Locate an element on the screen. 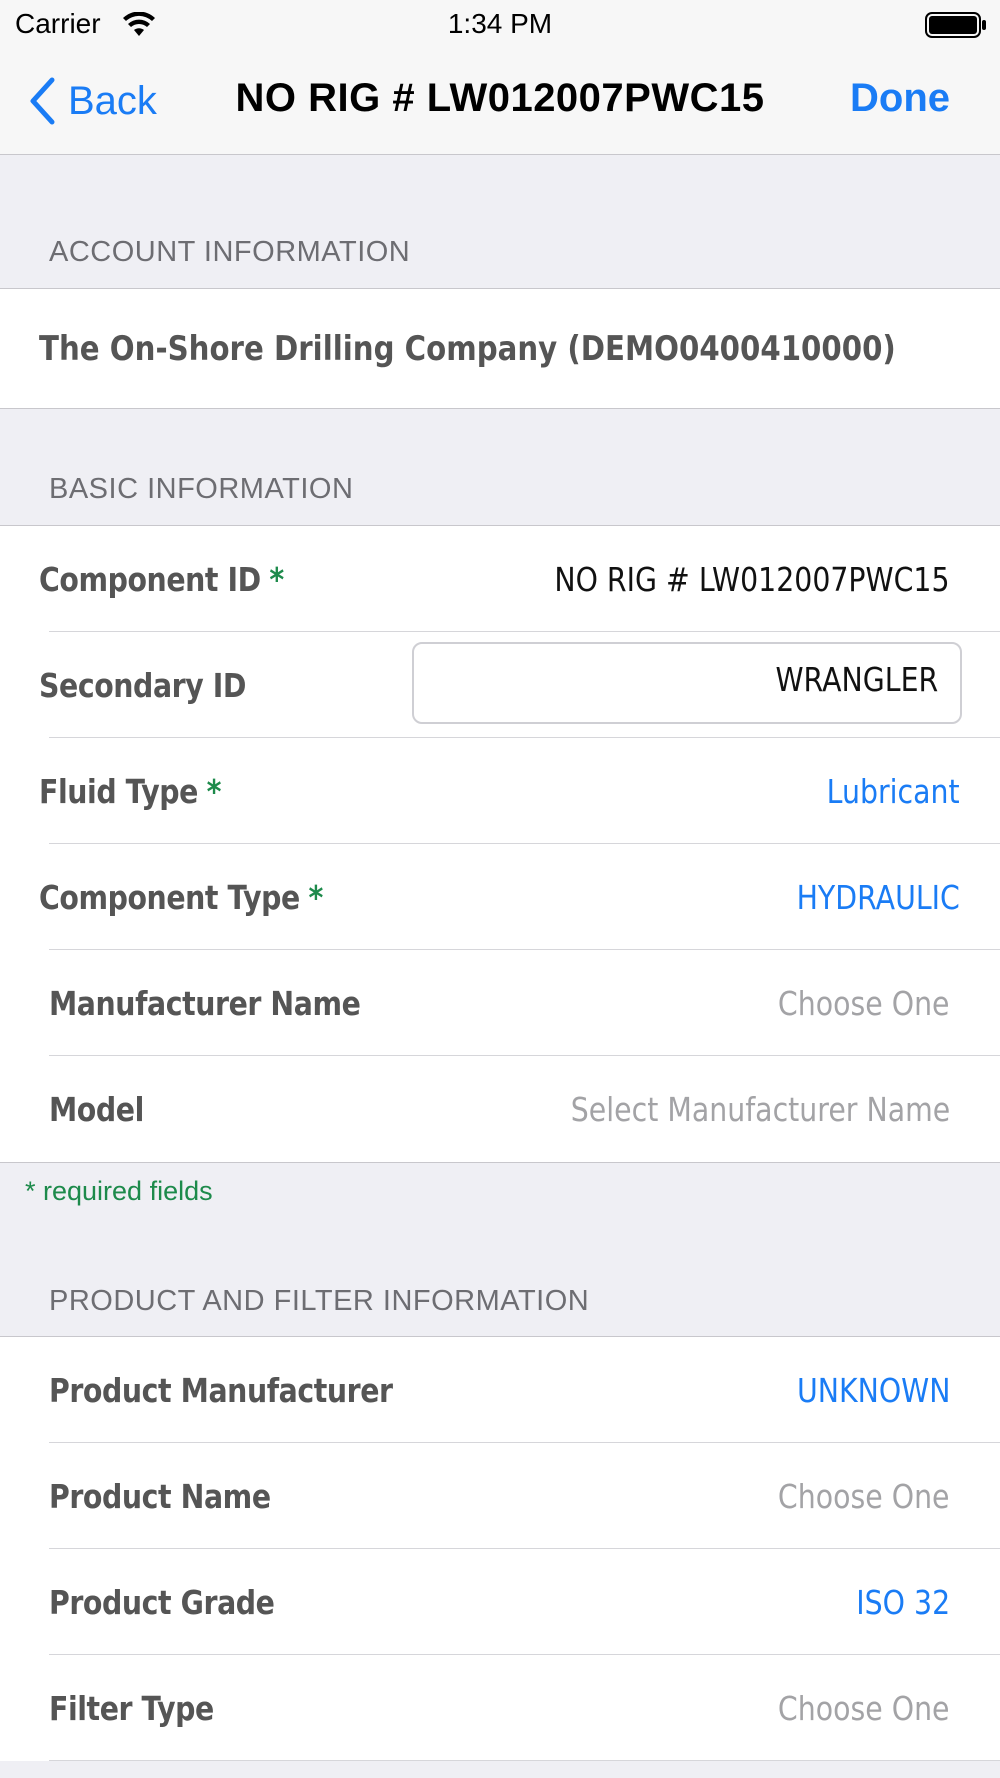 This screenshot has height=1778, width=1000. component-type-value: HYDRAULIC is located at coordinates (878, 897).